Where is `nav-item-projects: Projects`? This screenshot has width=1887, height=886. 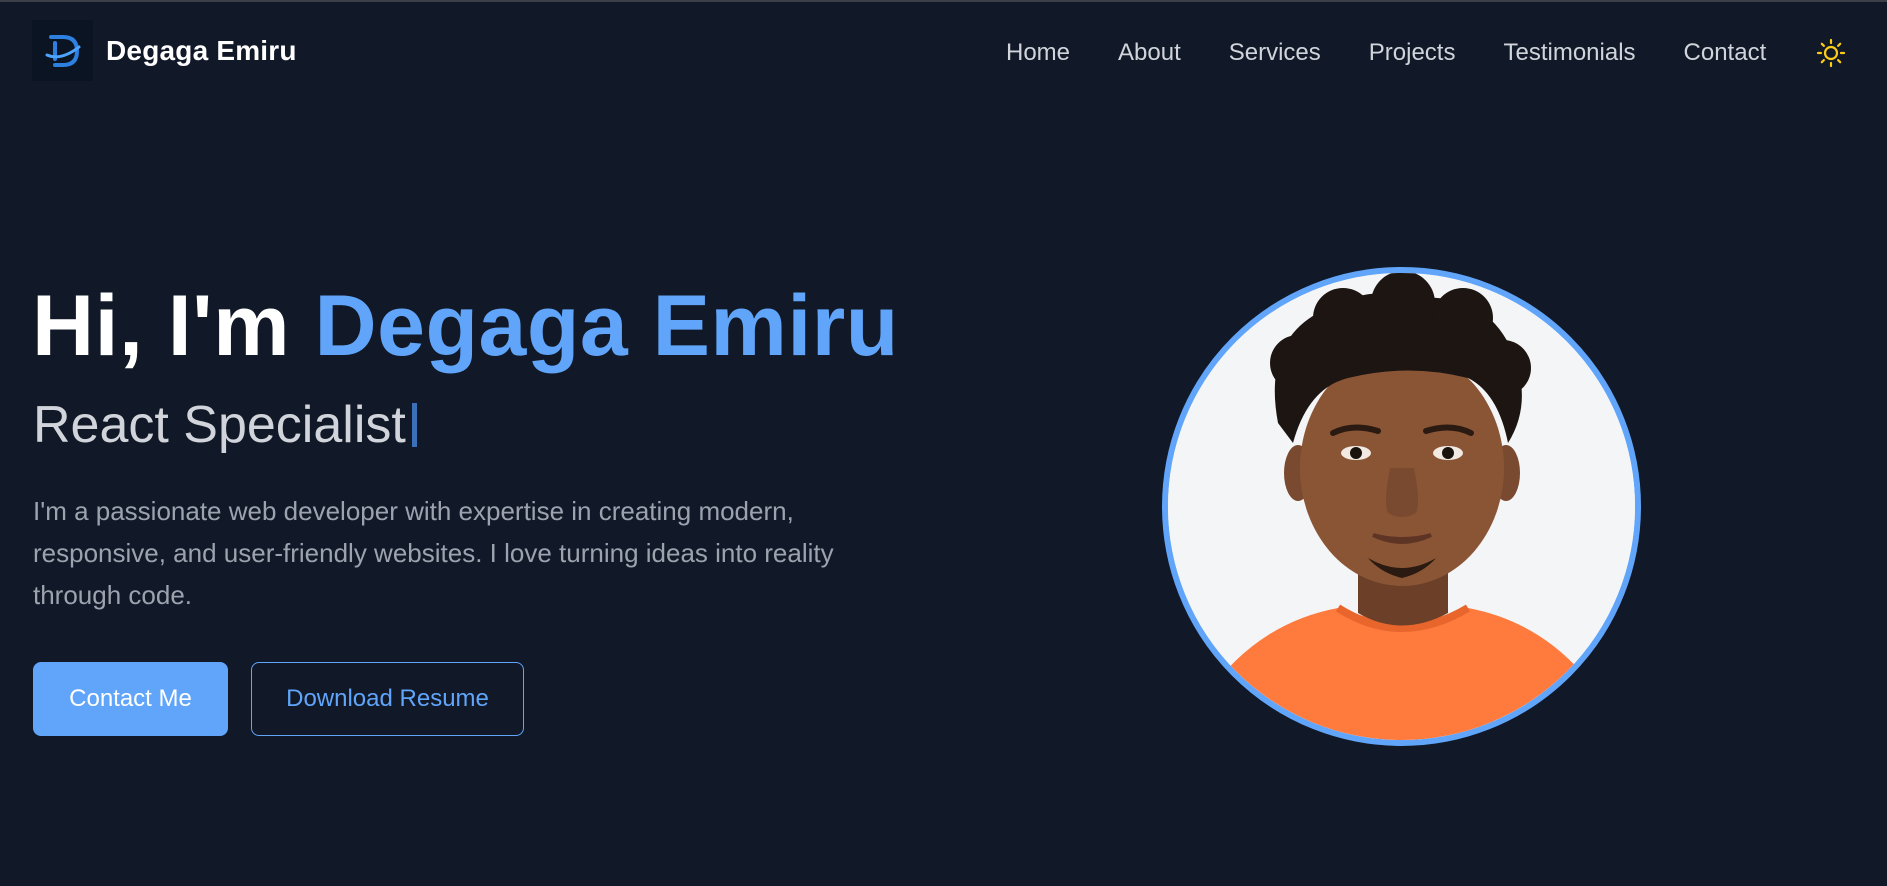
nav-item-projects: Projects is located at coordinates (1412, 53).